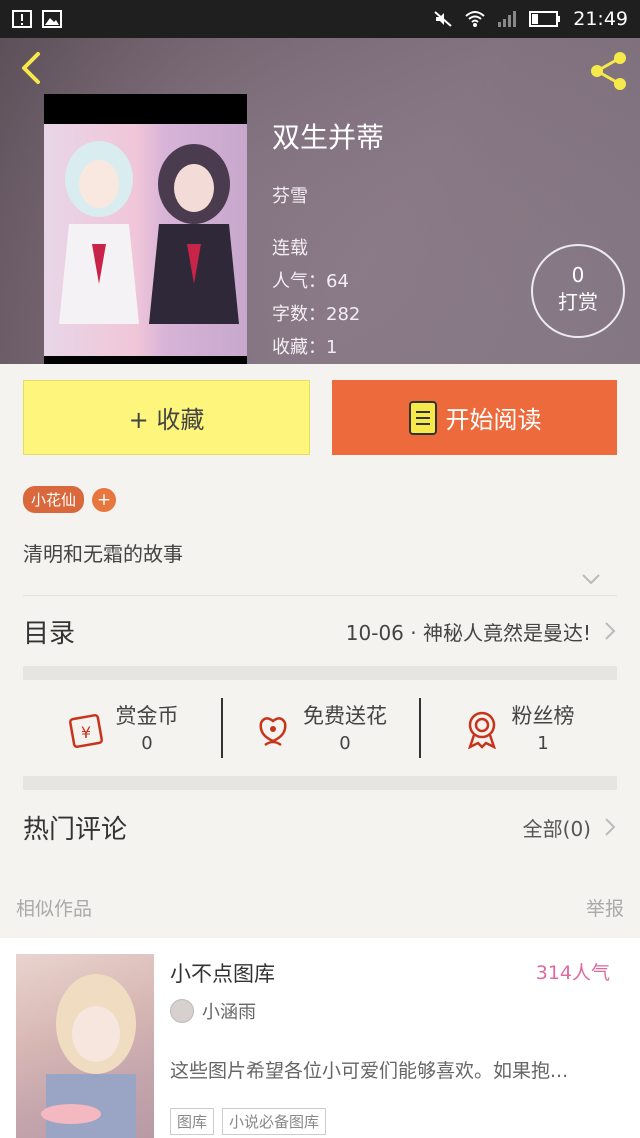 The height and width of the screenshot is (1138, 640). What do you see at coordinates (182, 1011) in the screenshot?
I see `avatar` at bounding box center [182, 1011].